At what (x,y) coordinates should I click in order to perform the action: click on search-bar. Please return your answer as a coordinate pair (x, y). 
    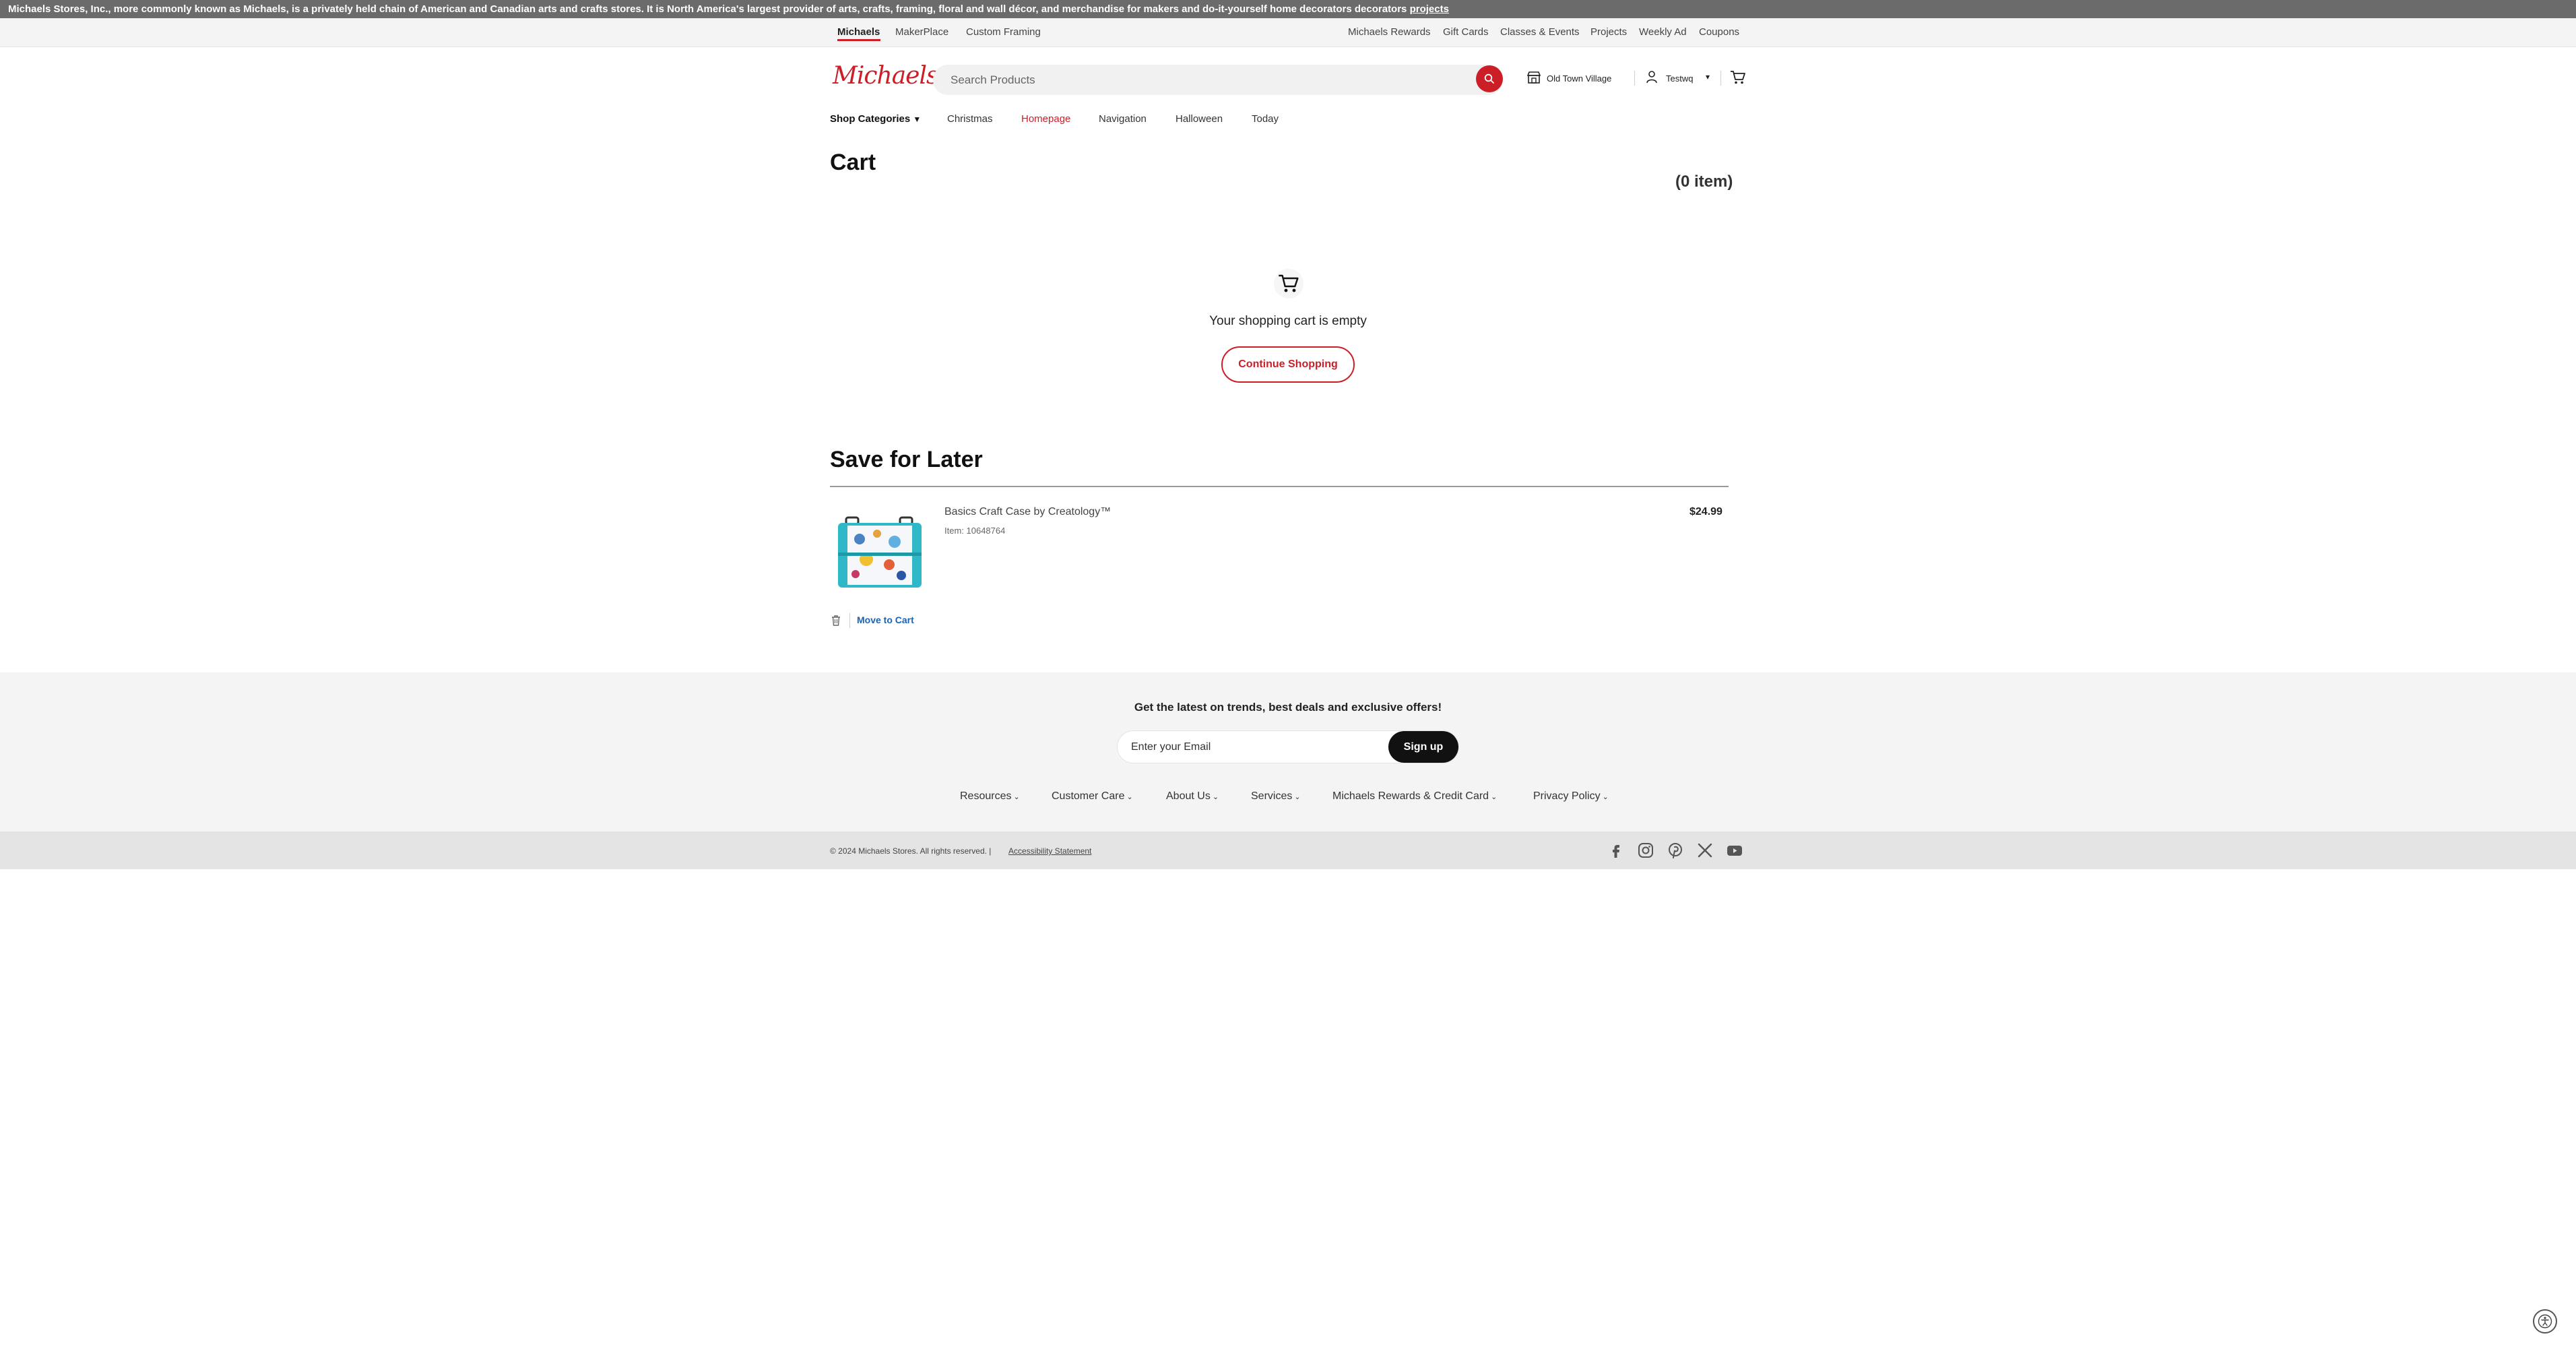
    Looking at the image, I should click on (1218, 80).